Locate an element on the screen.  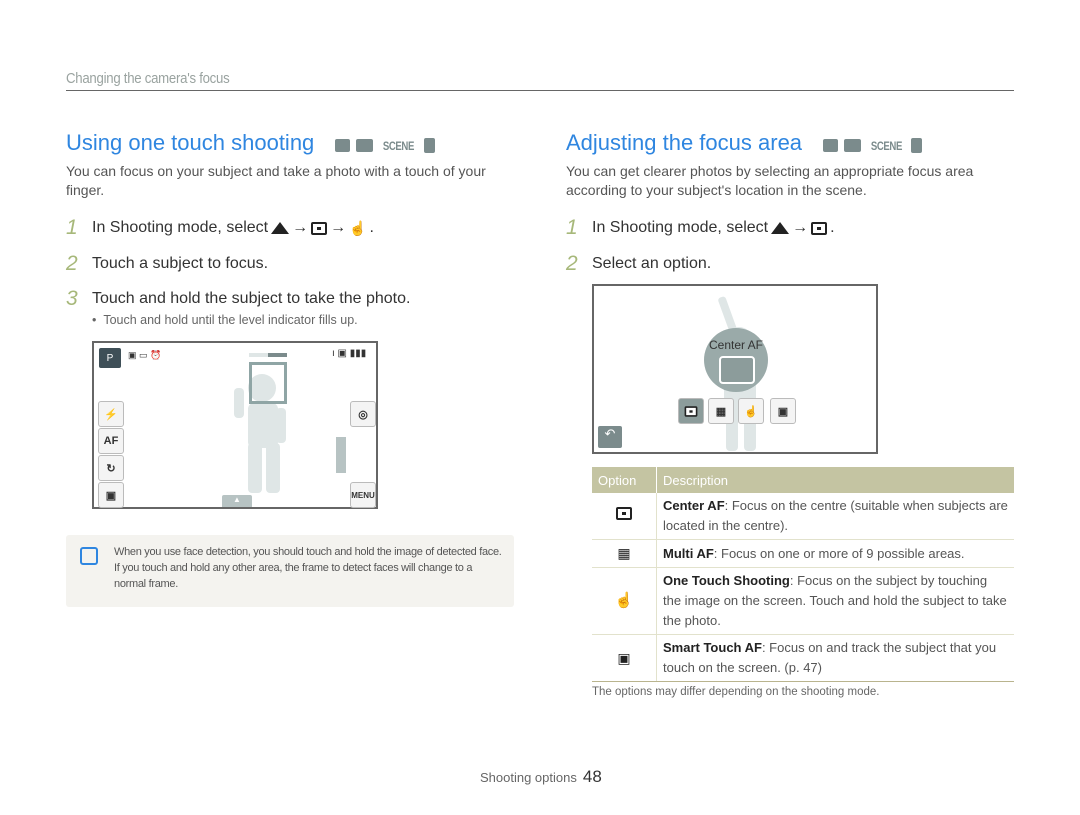
left-title-row: Using one touch shooting SCENE is located at coordinates (250, 143).